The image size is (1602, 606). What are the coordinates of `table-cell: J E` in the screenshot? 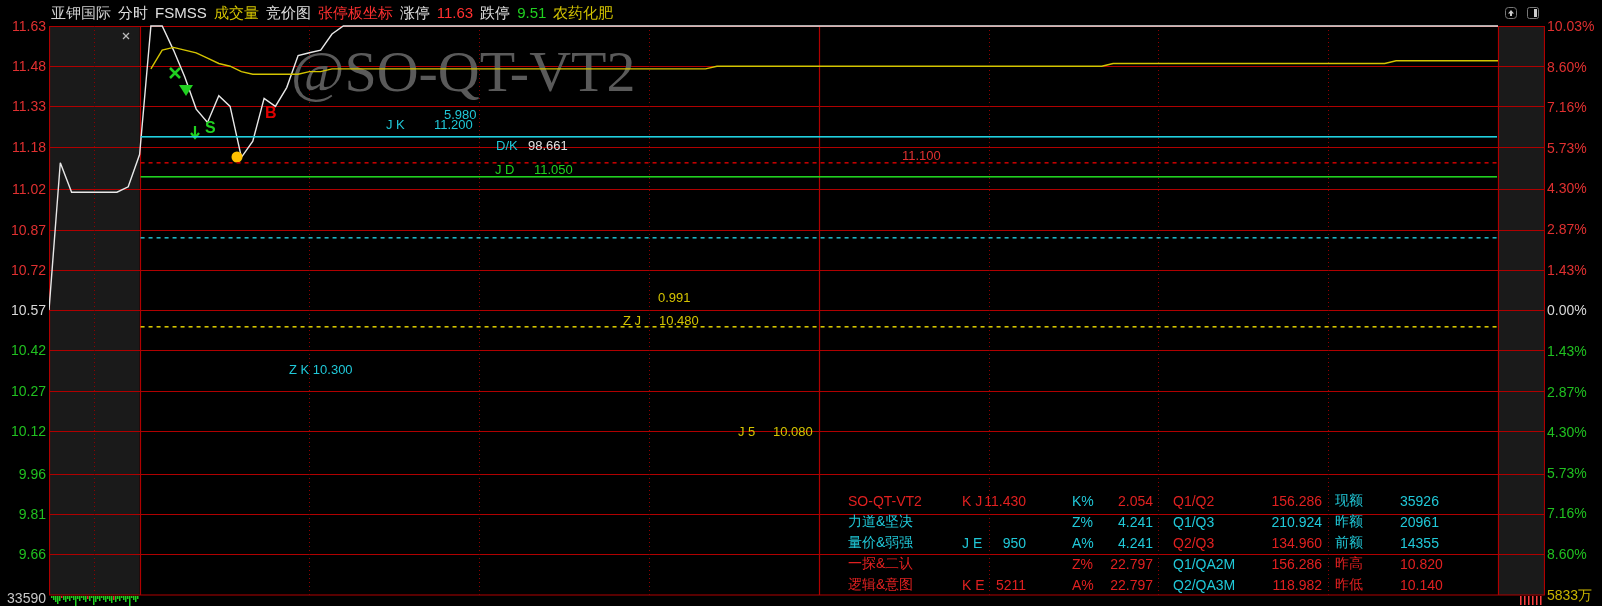 It's located at (972, 542).